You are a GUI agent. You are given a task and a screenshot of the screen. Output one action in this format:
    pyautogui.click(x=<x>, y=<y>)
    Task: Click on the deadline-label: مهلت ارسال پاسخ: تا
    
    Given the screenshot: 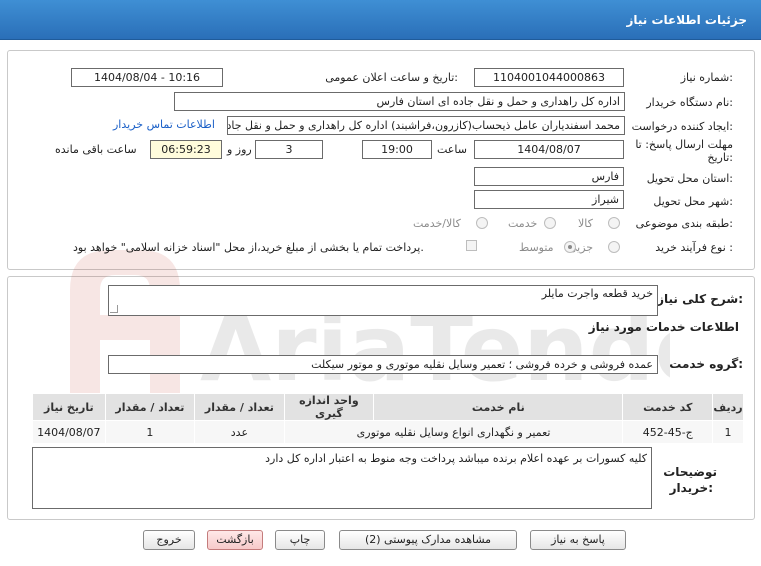 What is the action you would take?
    pyautogui.click(x=684, y=144)
    